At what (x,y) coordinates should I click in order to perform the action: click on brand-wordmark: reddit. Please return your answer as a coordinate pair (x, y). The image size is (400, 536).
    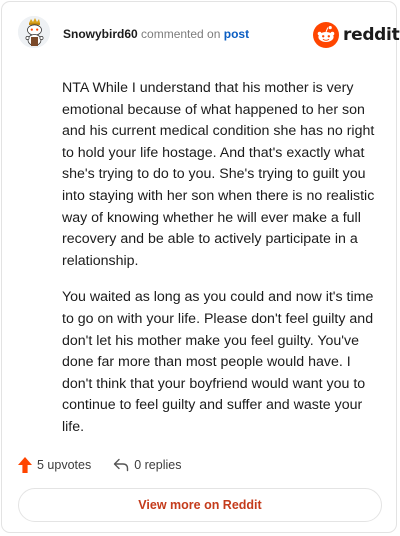
    Looking at the image, I should click on (371, 35).